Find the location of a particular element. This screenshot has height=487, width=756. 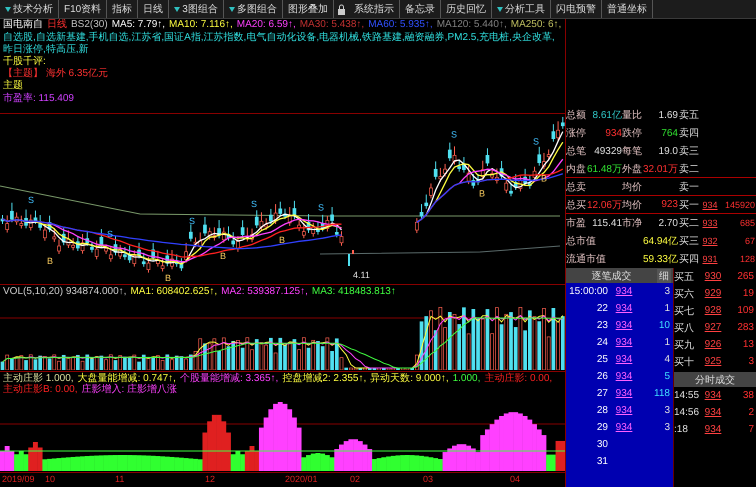

trade-time: :18 is located at coordinates (681, 429).